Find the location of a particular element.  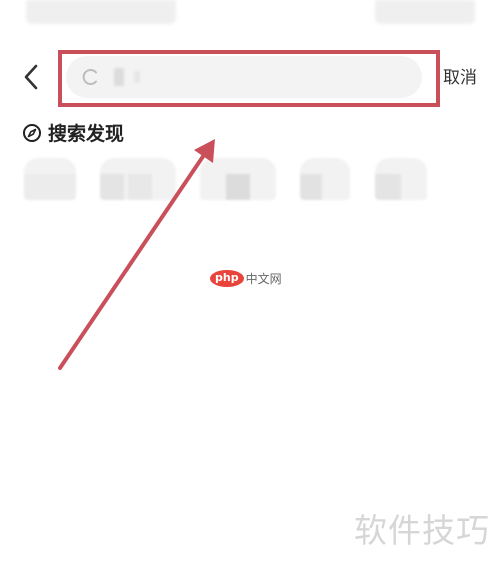

search-icon is located at coordinates (91, 77).